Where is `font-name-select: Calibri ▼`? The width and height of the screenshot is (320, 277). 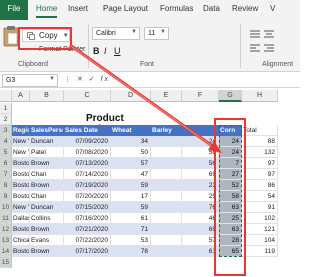 font-name-select: Calibri ▼ is located at coordinates (116, 33).